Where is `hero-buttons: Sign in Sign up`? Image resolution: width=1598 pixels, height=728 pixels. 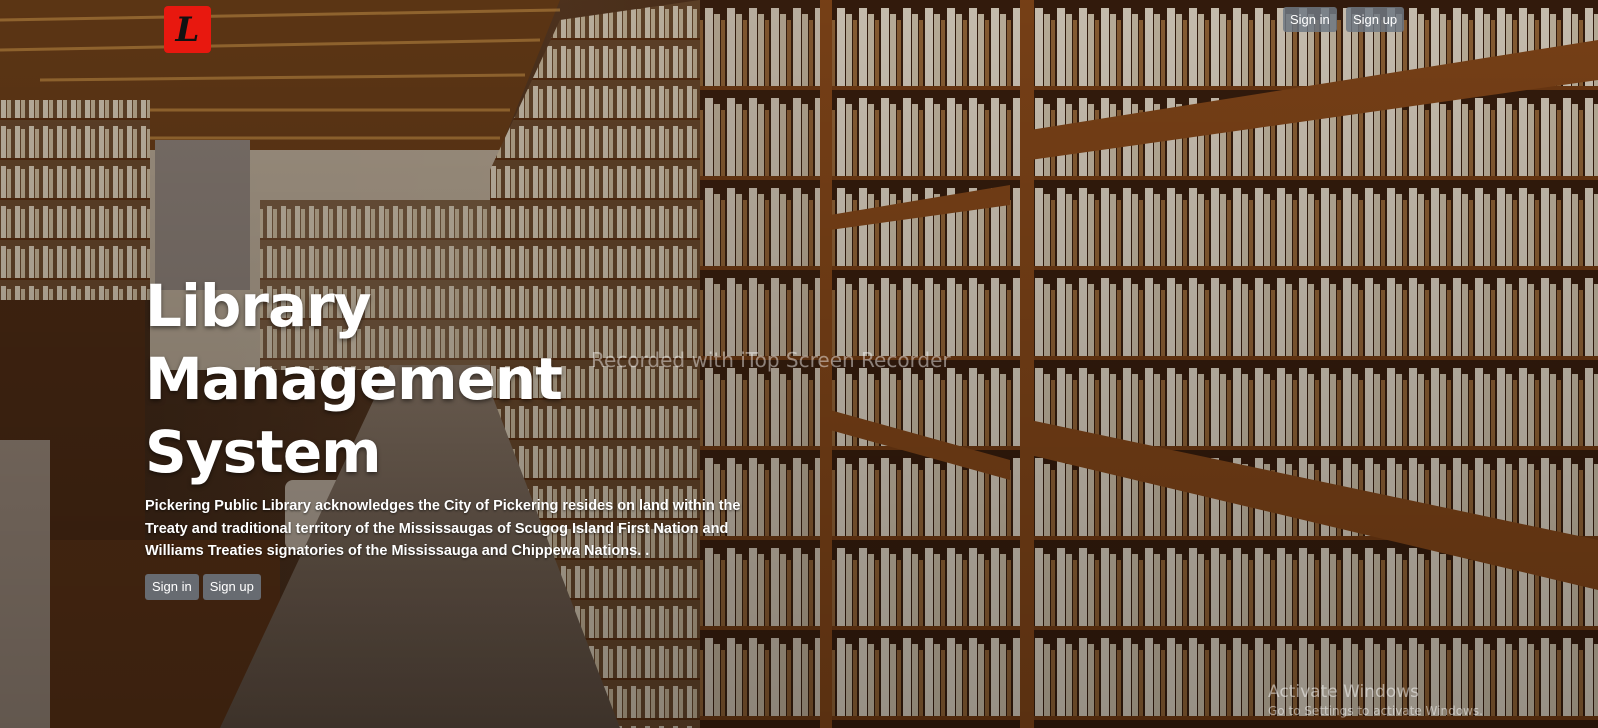 hero-buttons: Sign in Sign up is located at coordinates (465, 586).